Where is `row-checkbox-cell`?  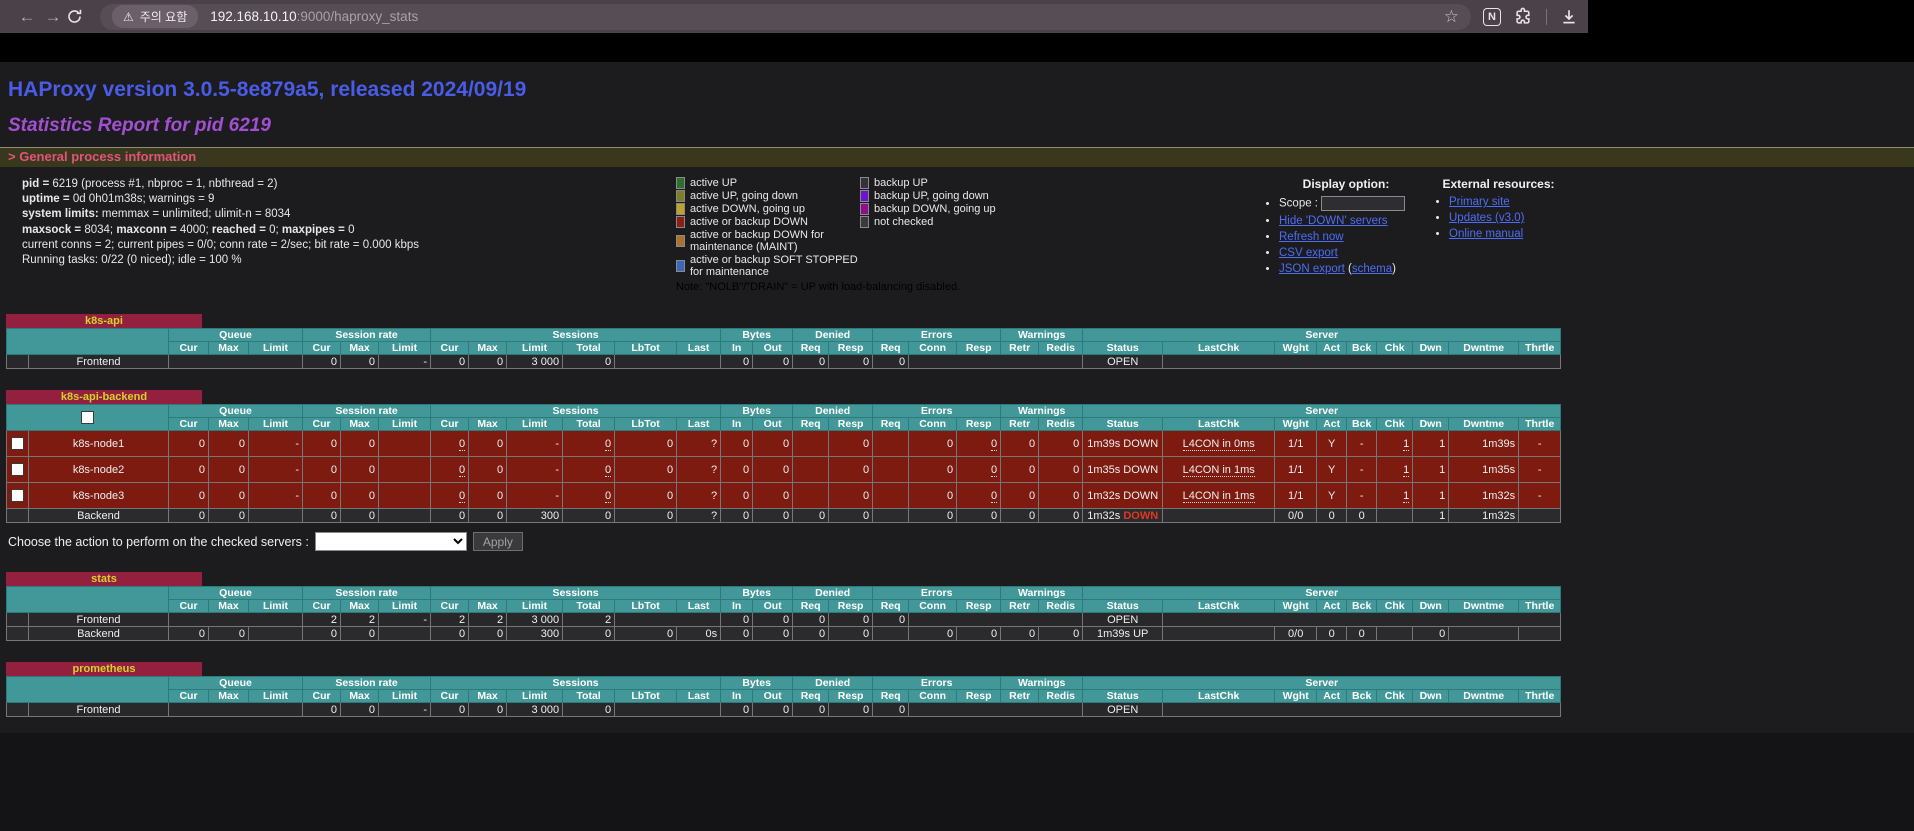
row-checkbox-cell is located at coordinates (17, 469).